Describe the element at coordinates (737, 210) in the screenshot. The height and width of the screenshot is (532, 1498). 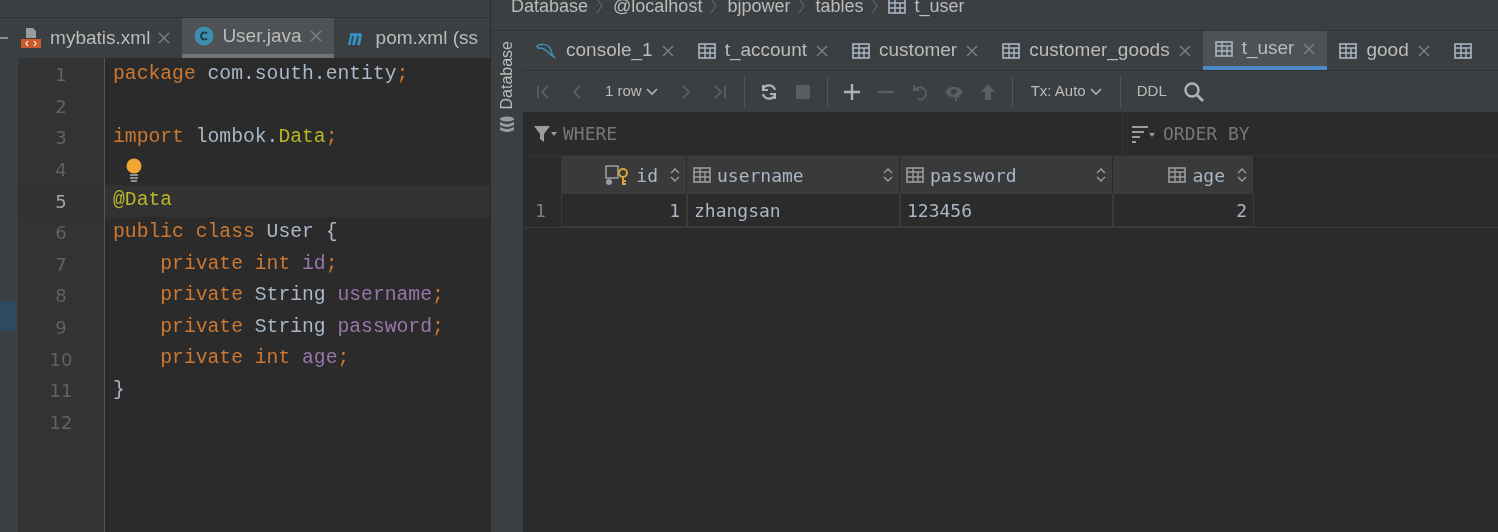
I see `table-cell-text: zhangsan` at that location.